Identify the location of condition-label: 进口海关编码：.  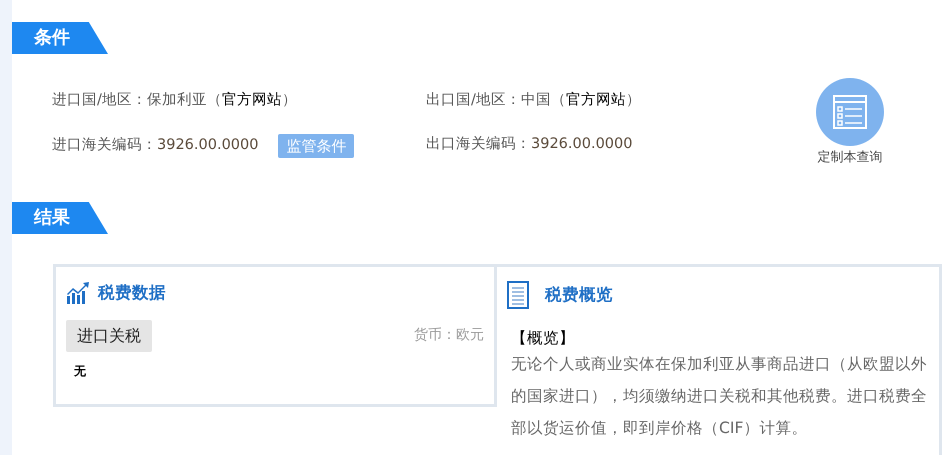
(104, 145).